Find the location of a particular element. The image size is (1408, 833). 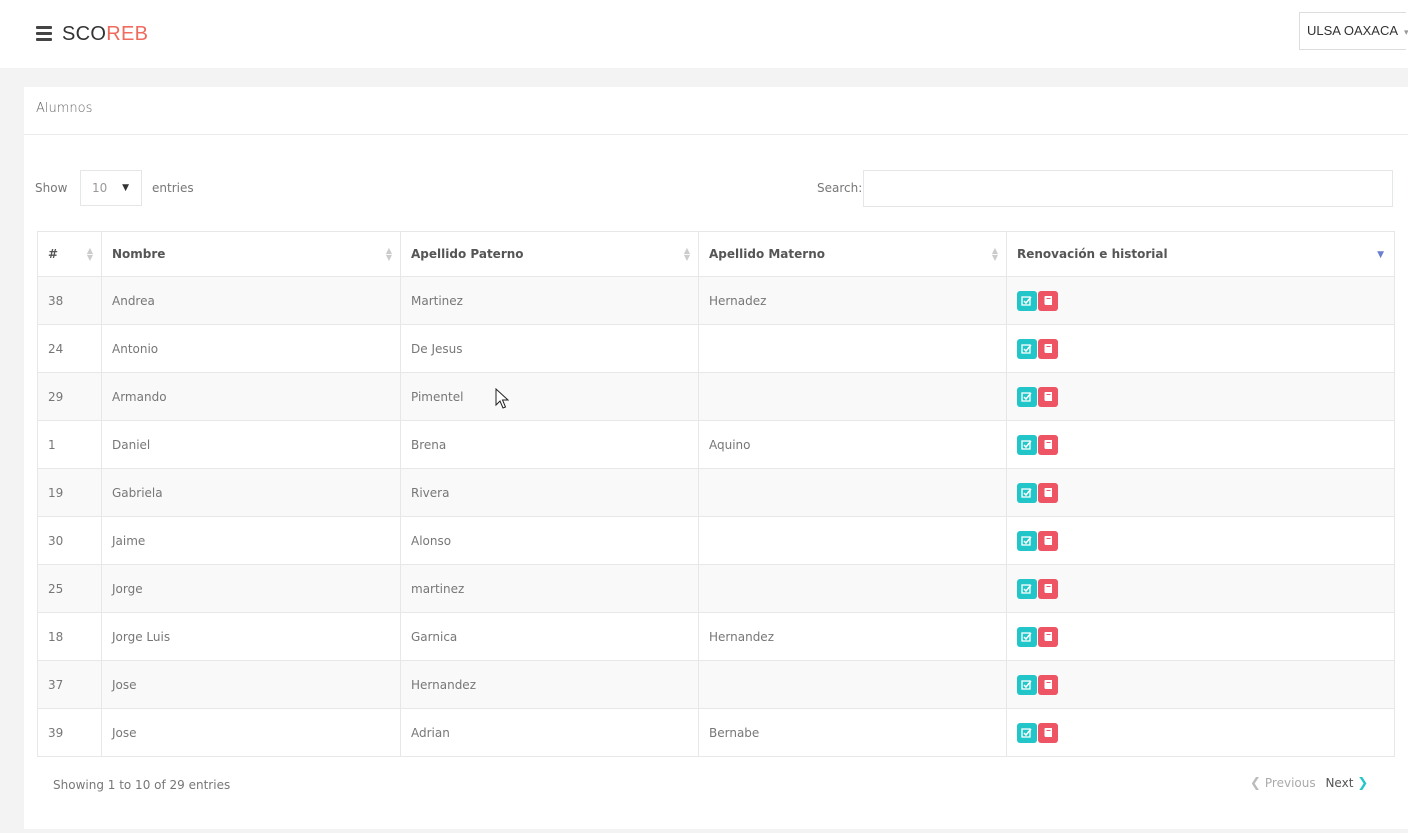

cell-nombre: Armando is located at coordinates (251, 396).